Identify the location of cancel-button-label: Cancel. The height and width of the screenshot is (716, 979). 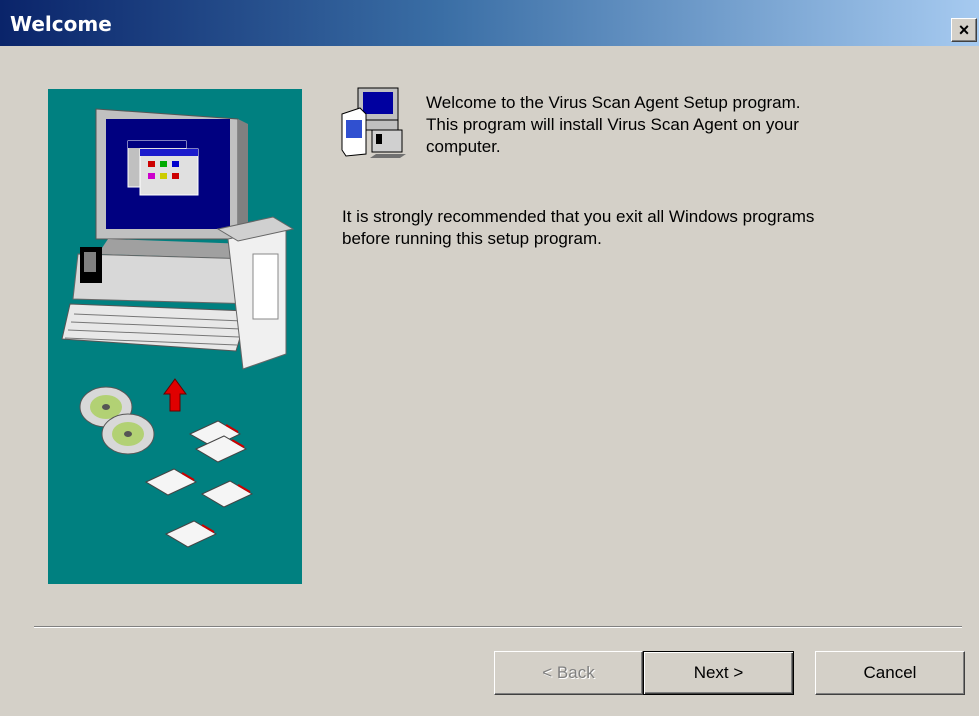
(890, 672).